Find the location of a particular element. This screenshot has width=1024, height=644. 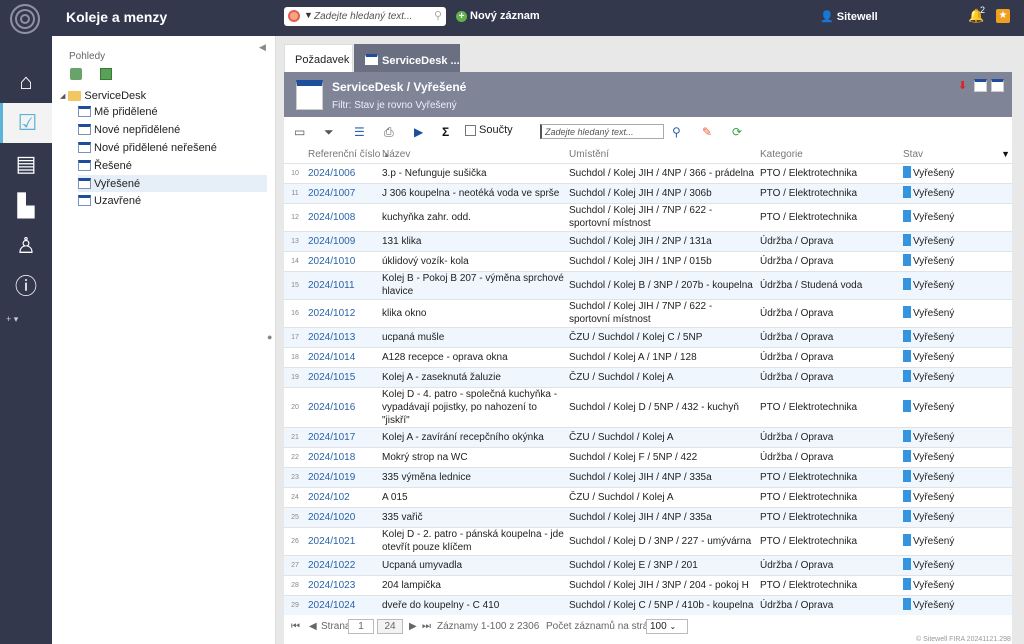

tree-root: ◢ ServiceDesk is located at coordinates (103, 95).